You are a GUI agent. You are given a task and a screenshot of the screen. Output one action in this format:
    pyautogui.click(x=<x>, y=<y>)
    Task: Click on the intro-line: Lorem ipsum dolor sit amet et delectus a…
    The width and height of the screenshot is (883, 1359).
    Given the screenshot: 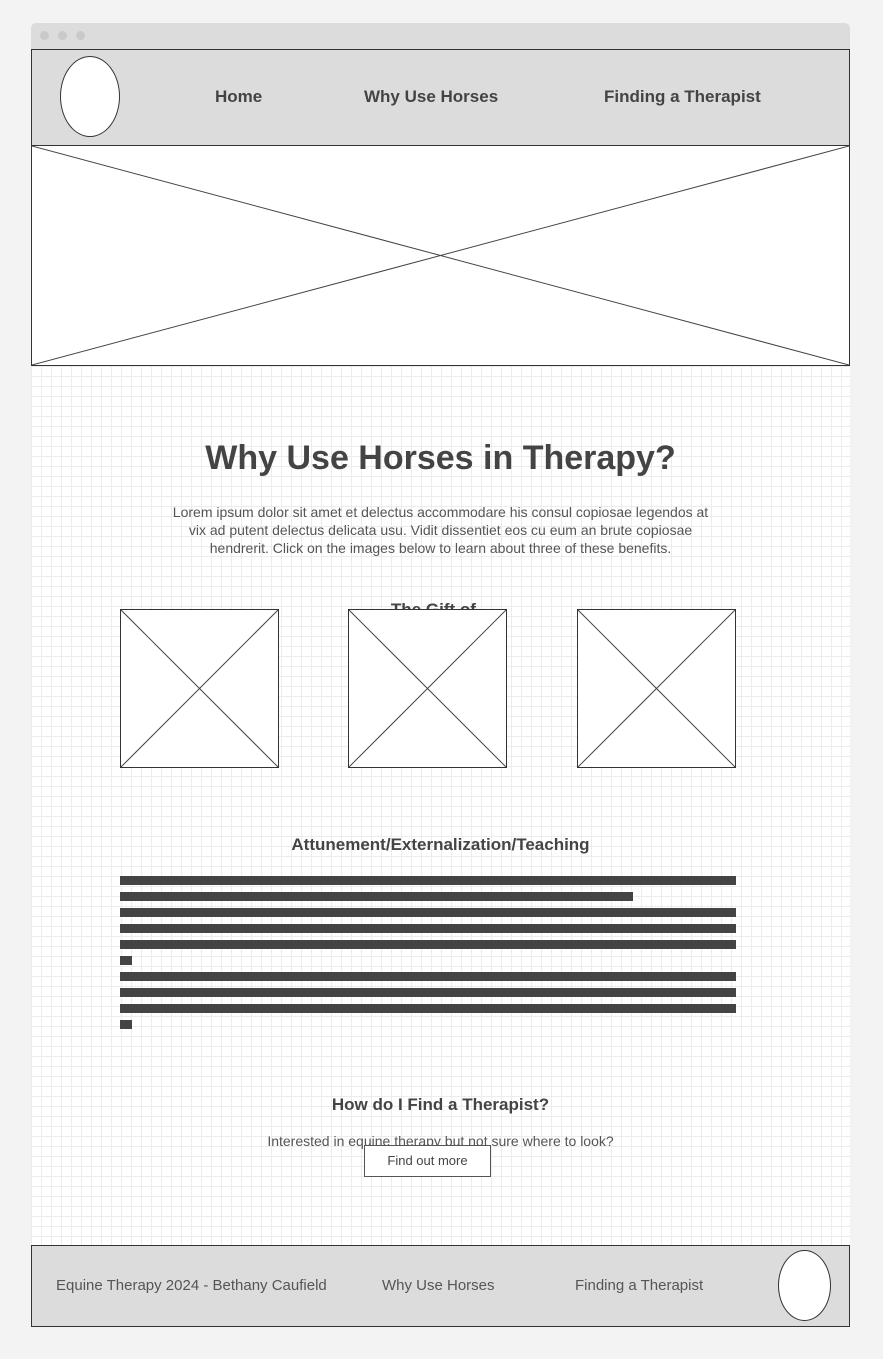 What is the action you would take?
    pyautogui.click(x=440, y=512)
    